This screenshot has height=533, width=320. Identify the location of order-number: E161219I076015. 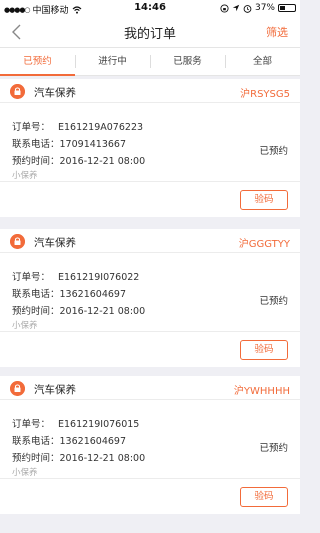
(99, 424).